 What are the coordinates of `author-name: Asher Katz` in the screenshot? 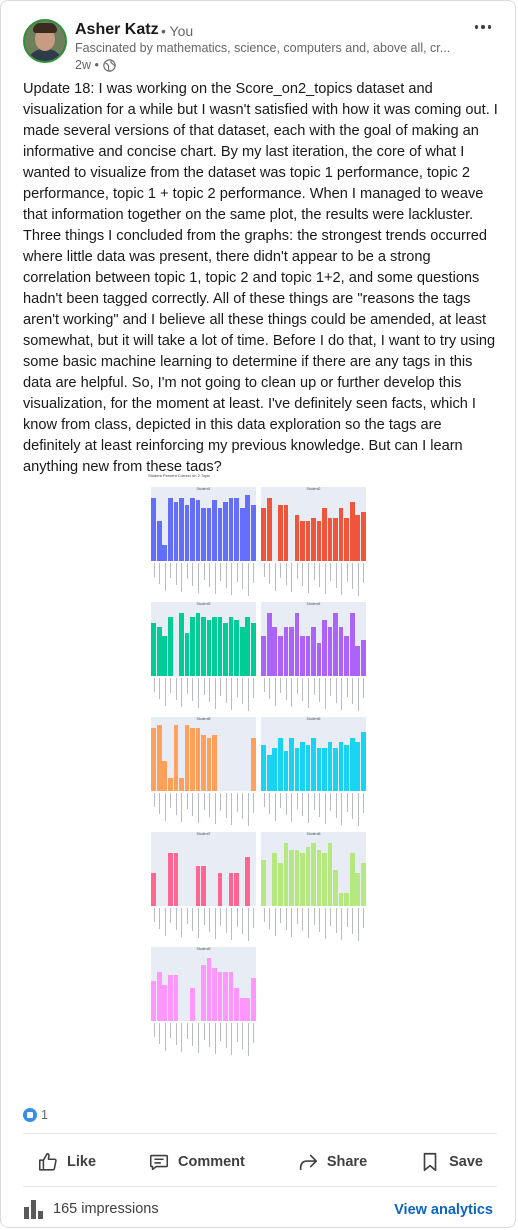 It's located at (117, 30).